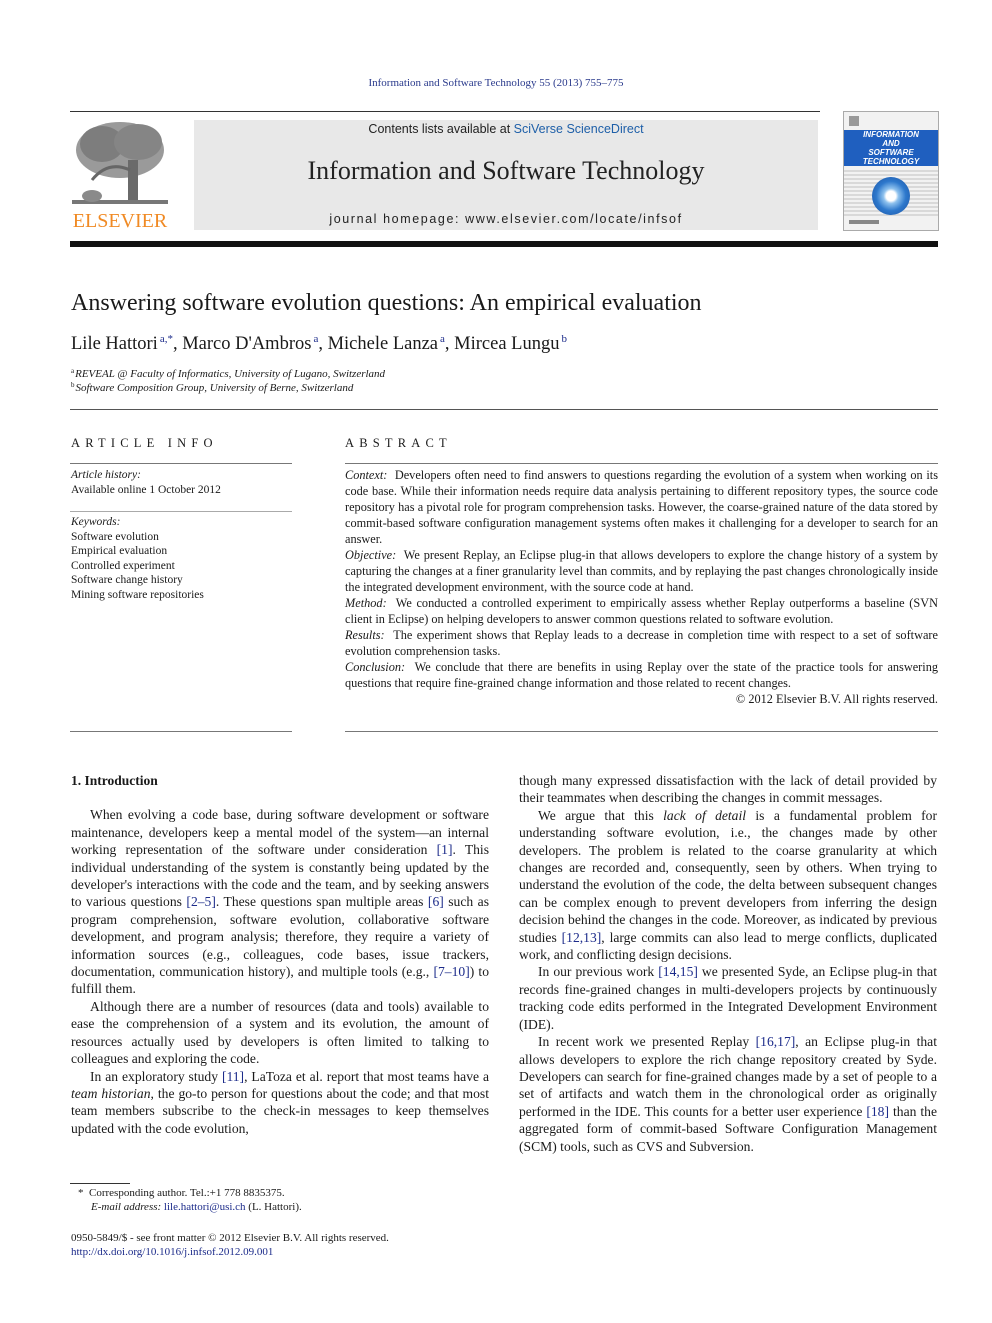 This screenshot has width=992, height=1323. Describe the element at coordinates (891, 143) in the screenshot. I see `cover-line: AND` at that location.